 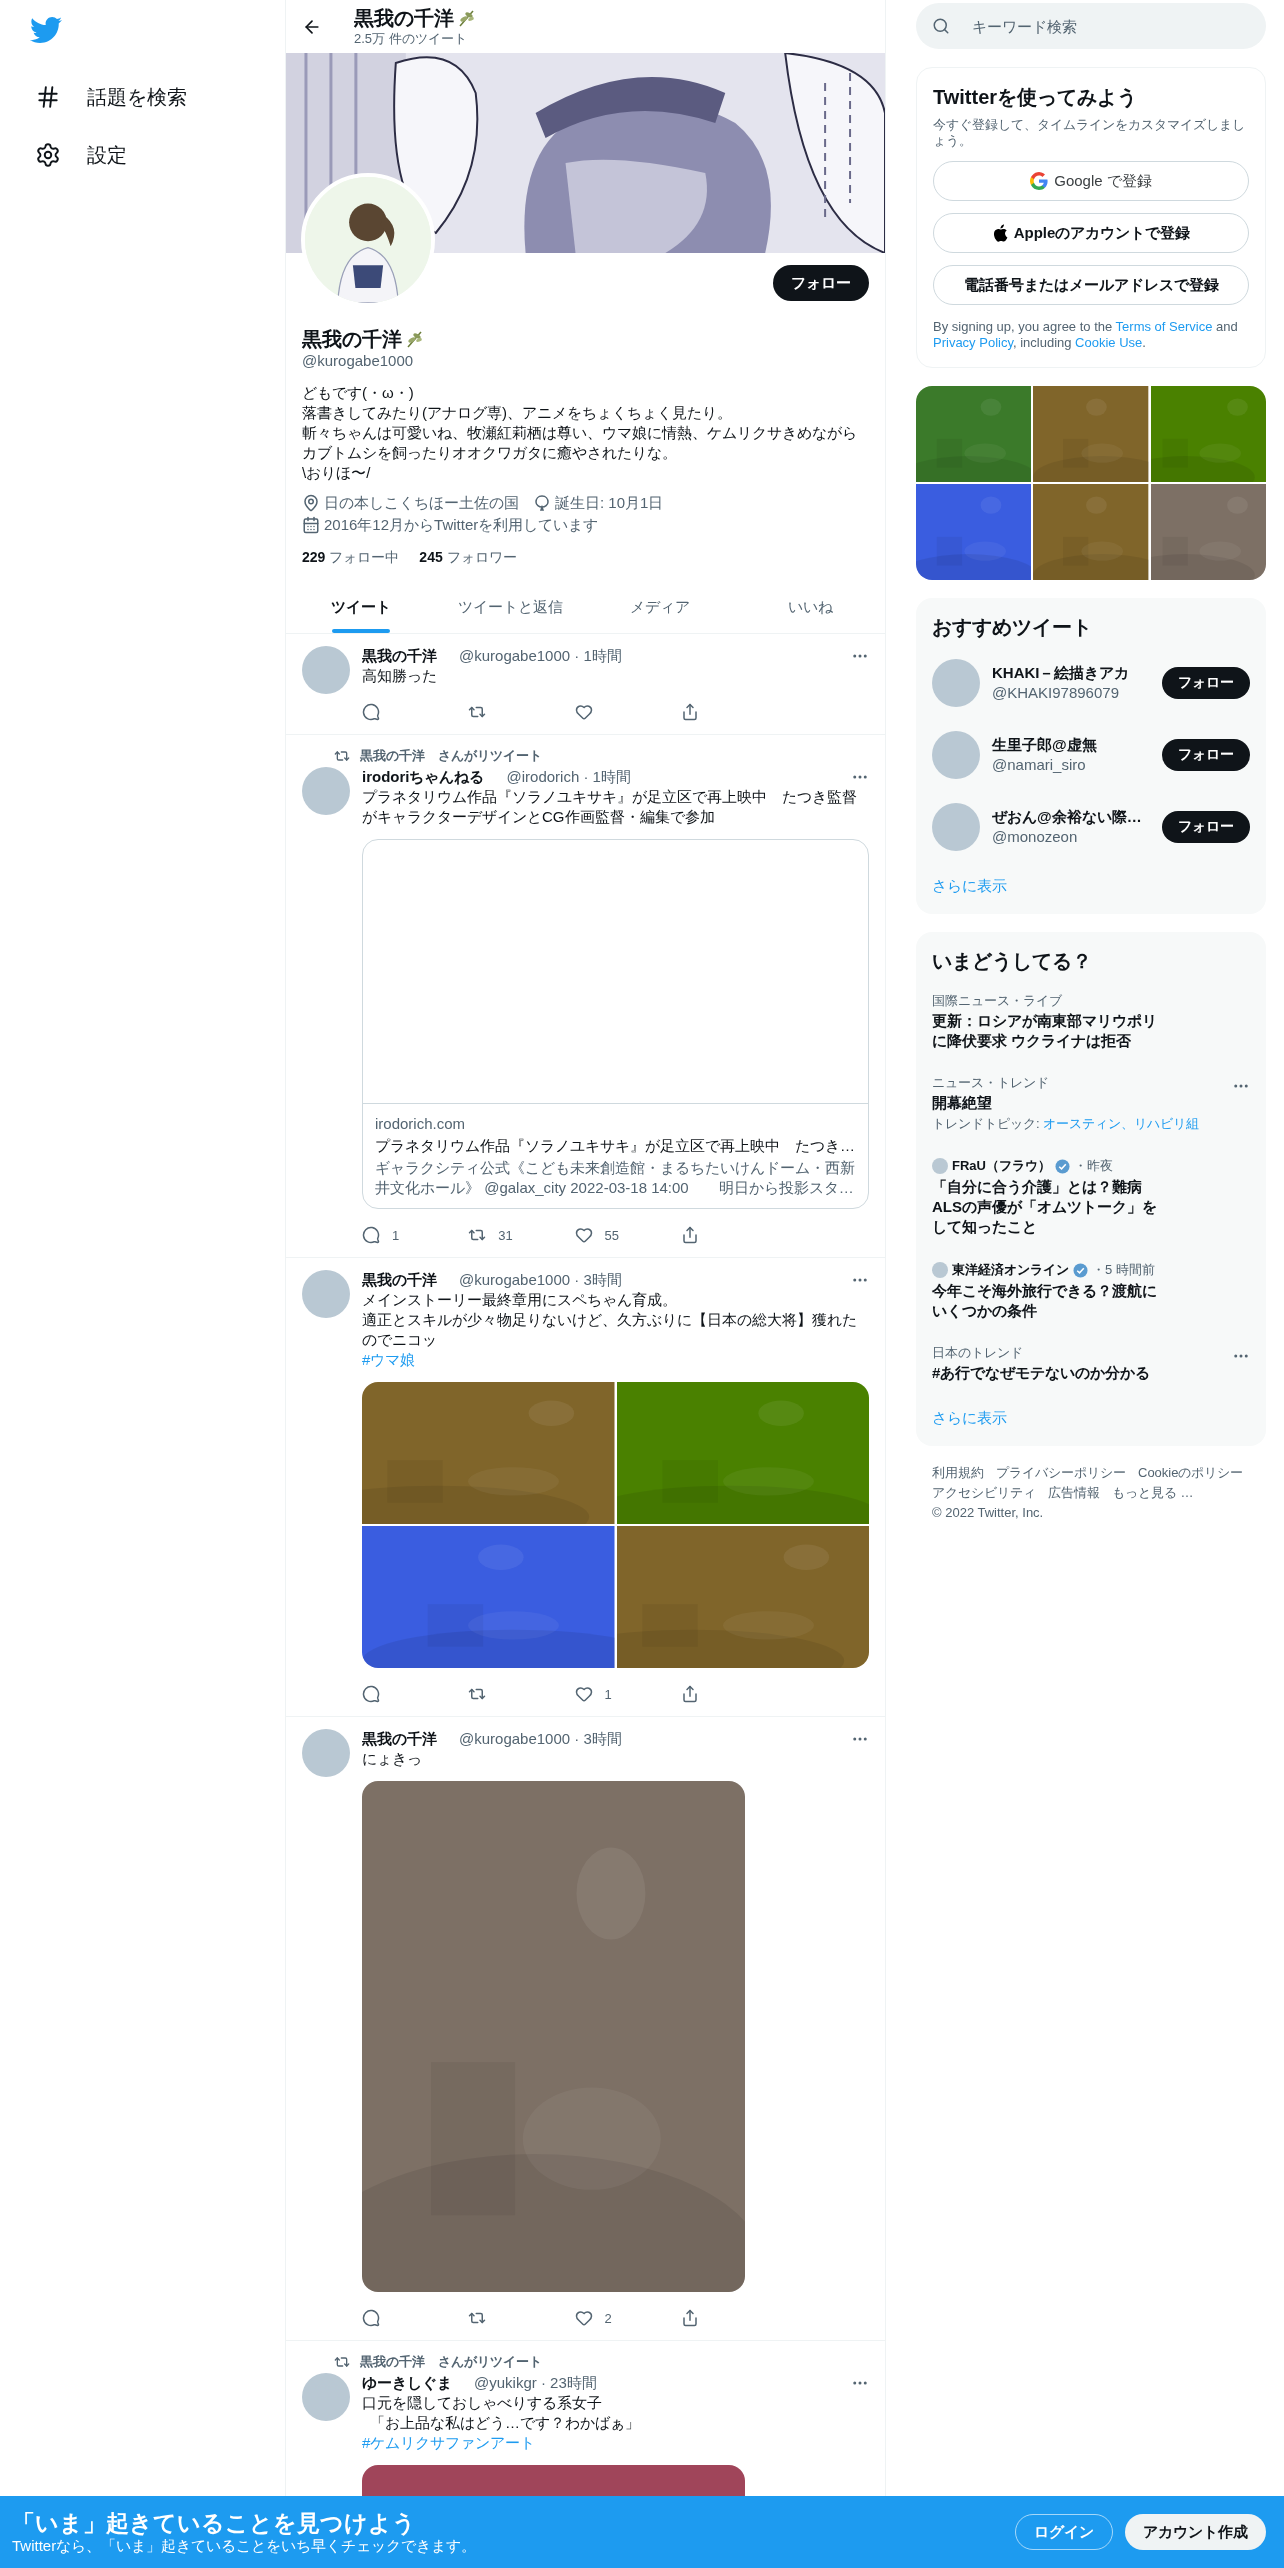 What do you see at coordinates (580, 443) in the screenshot?
I see `bio-line: 斬々ちゃんは可愛いね、牧瀬紅莉栖は尊い、ウマ娘に情熱、ケムリクサきめながらカブトムシを飼ったりオオクワガタに癒やされたりな。` at bounding box center [580, 443].